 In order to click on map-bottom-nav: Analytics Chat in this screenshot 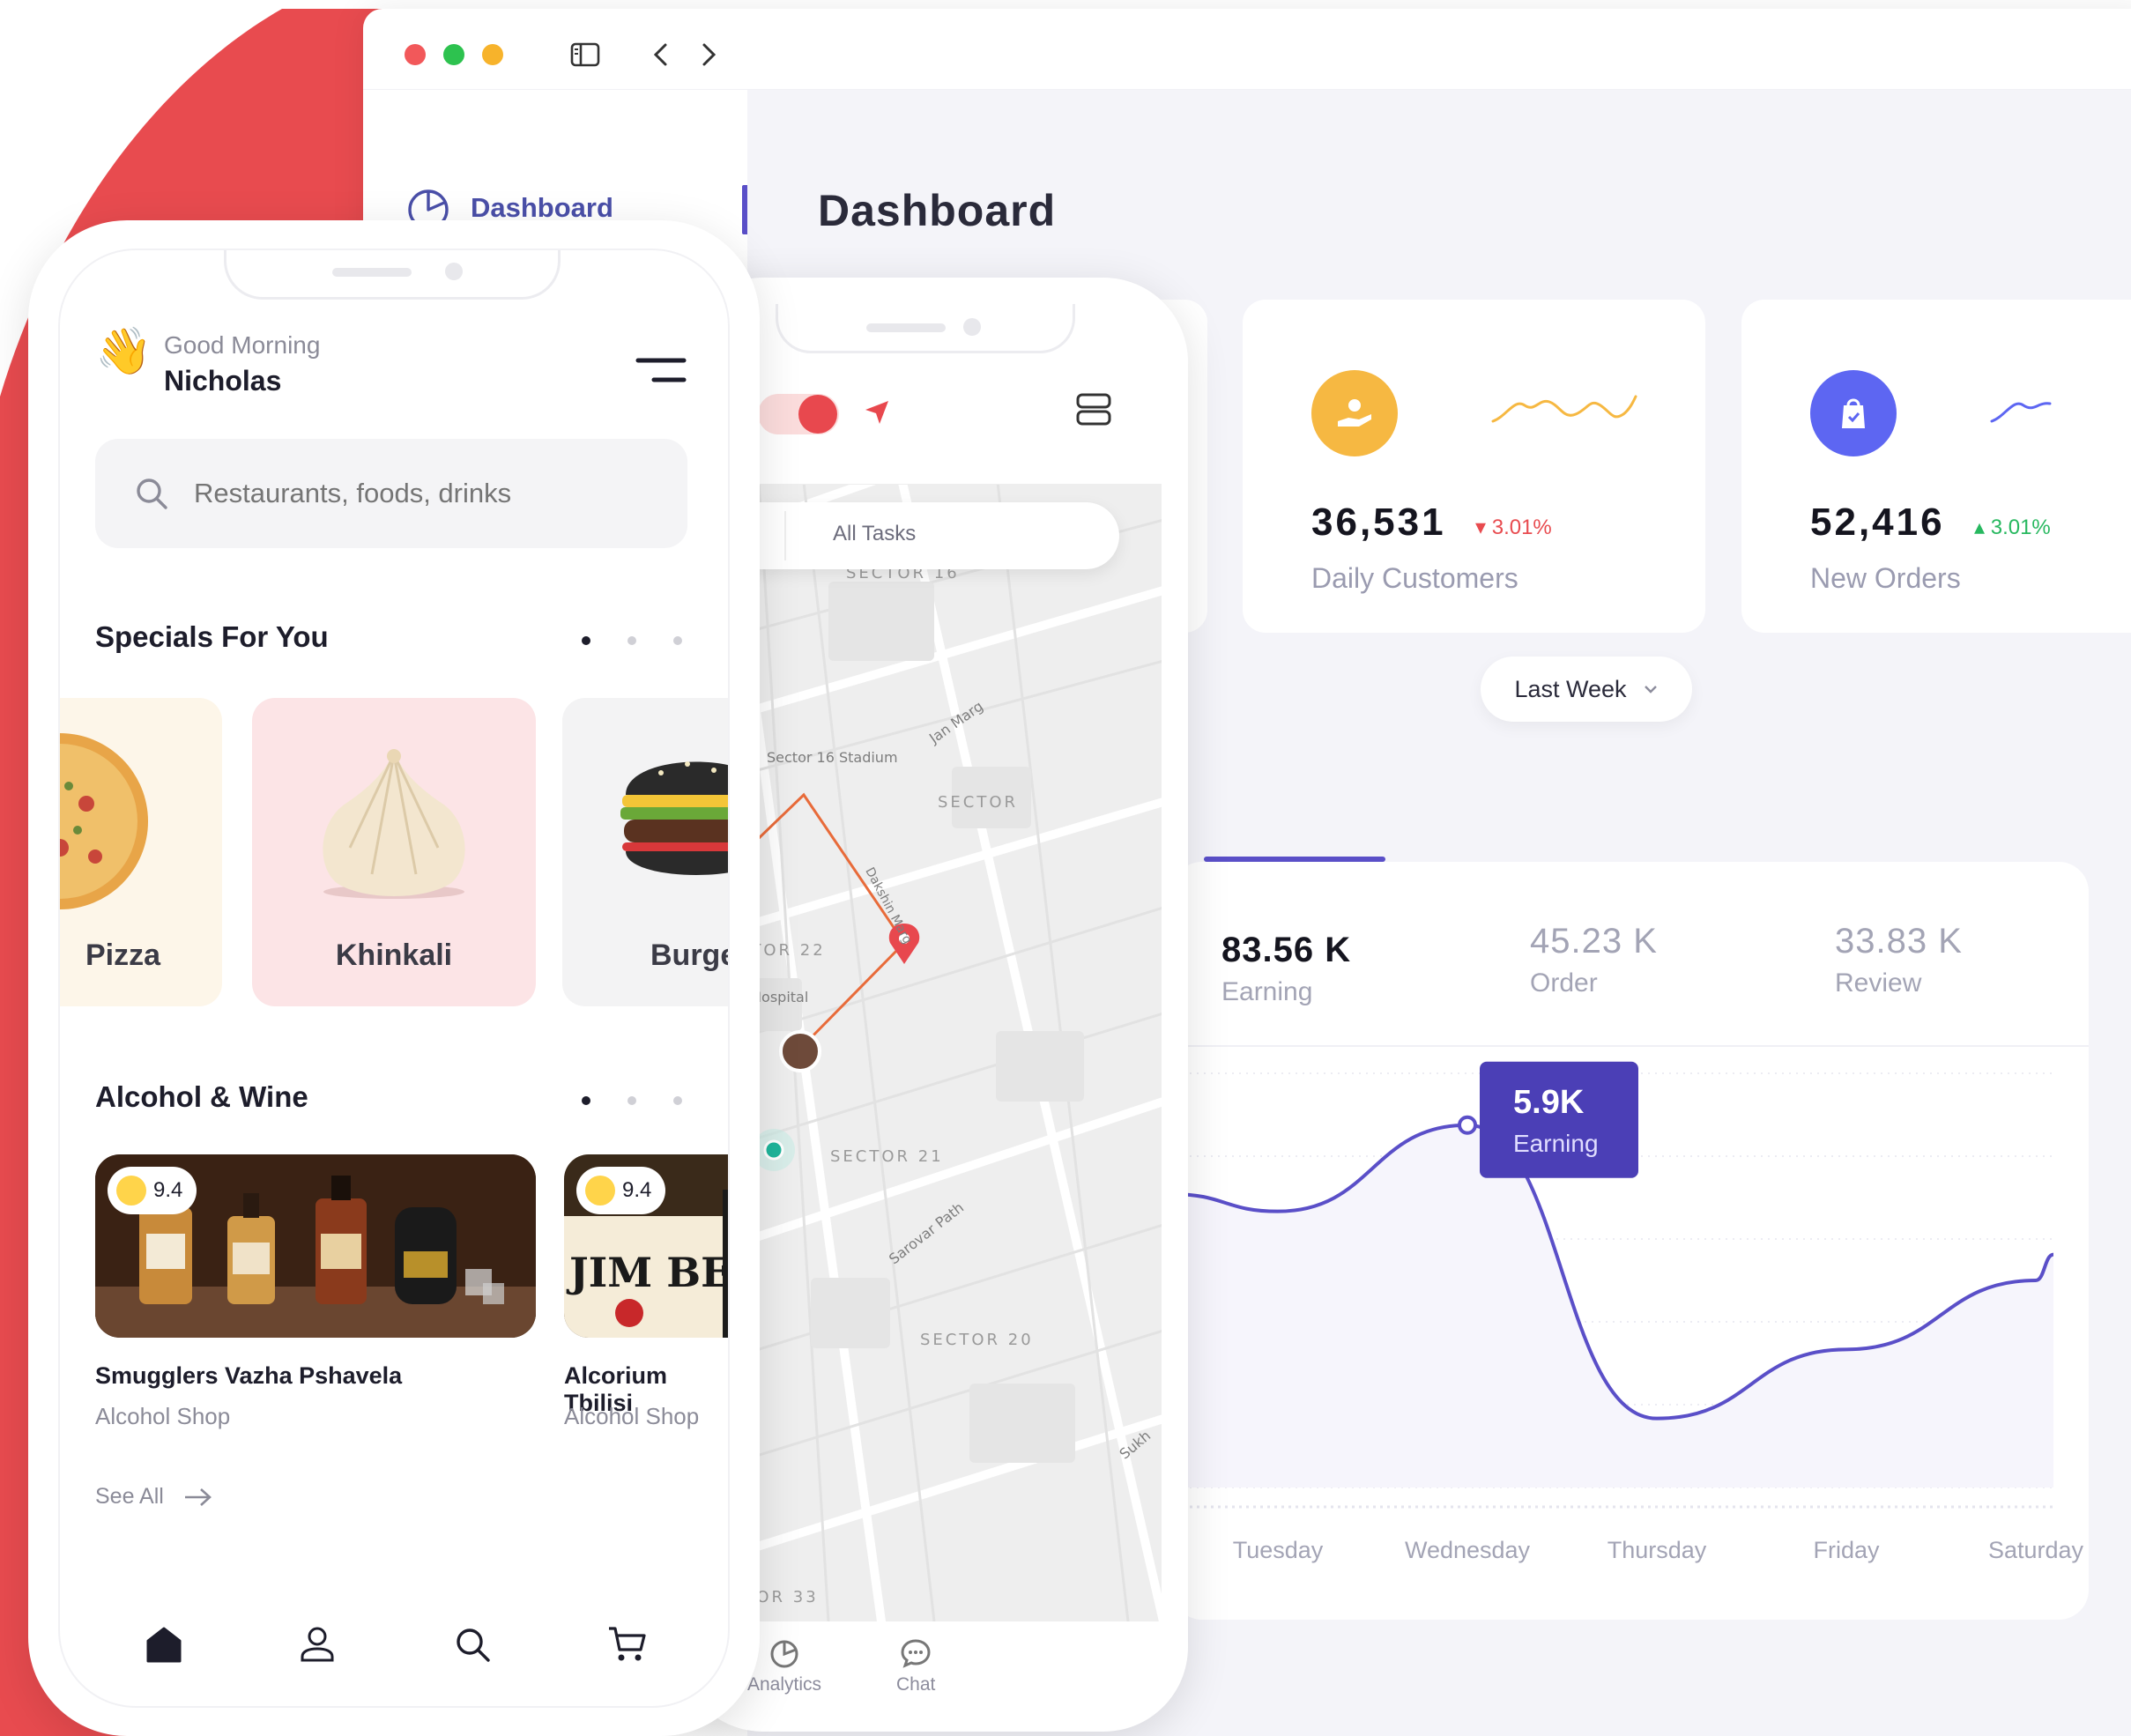, I will do `click(933, 1663)`.